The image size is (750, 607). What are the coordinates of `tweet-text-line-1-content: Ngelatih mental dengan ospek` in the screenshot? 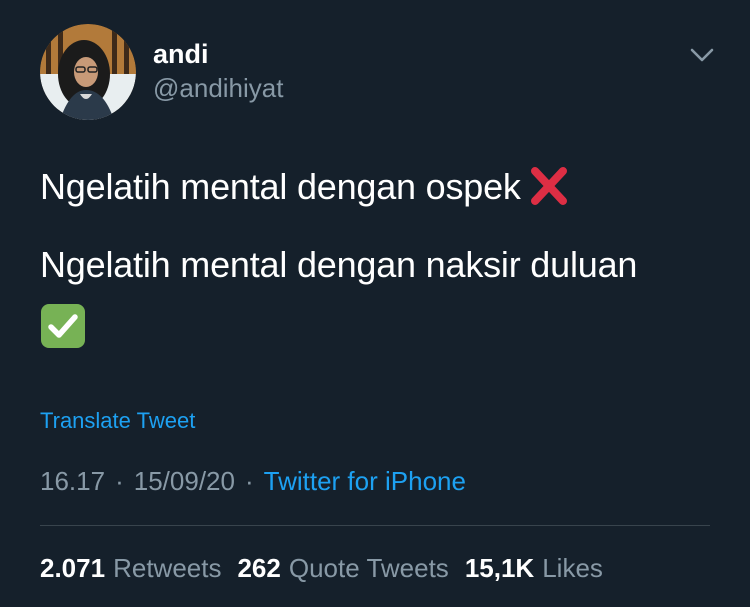 It's located at (280, 186).